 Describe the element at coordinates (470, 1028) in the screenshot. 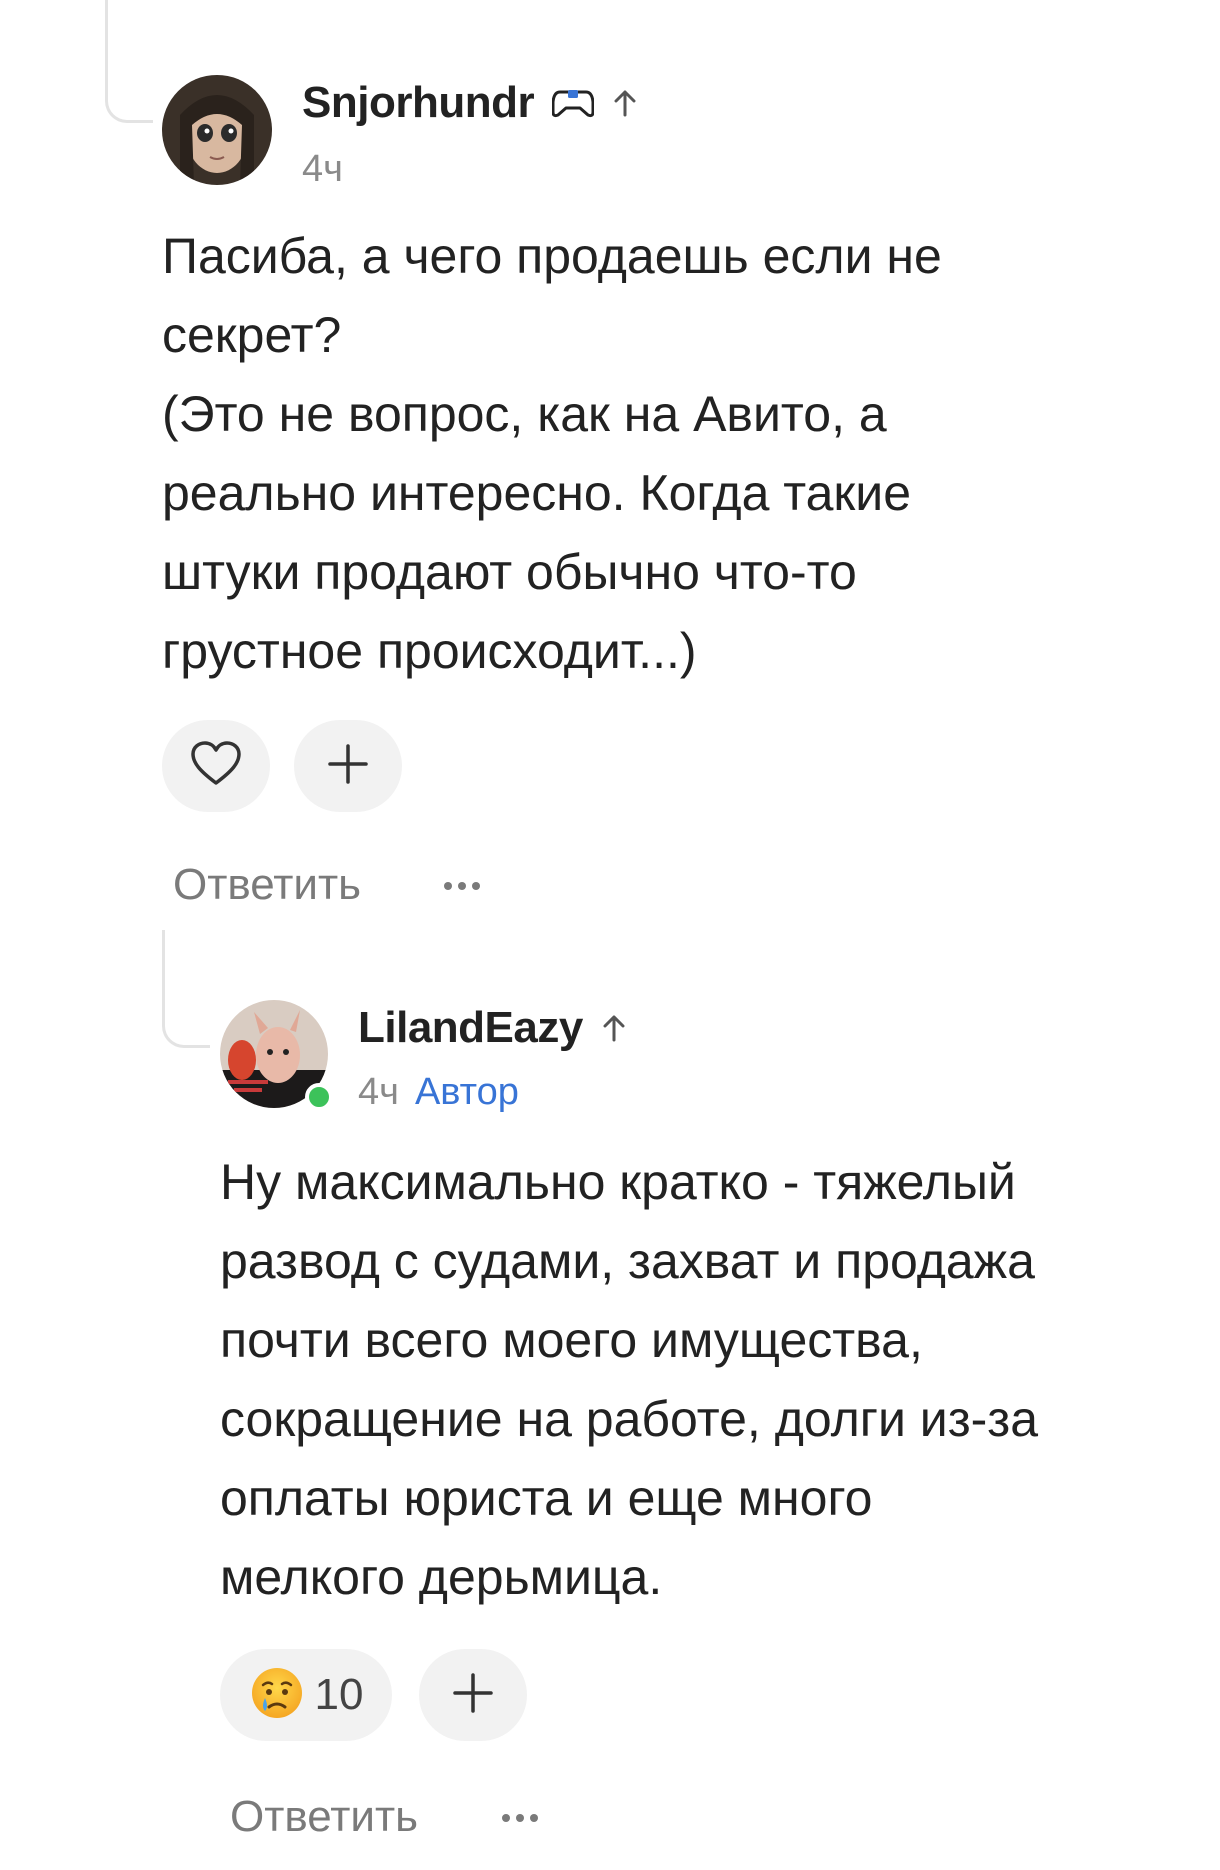

I see `author-name: LilandEazy` at that location.